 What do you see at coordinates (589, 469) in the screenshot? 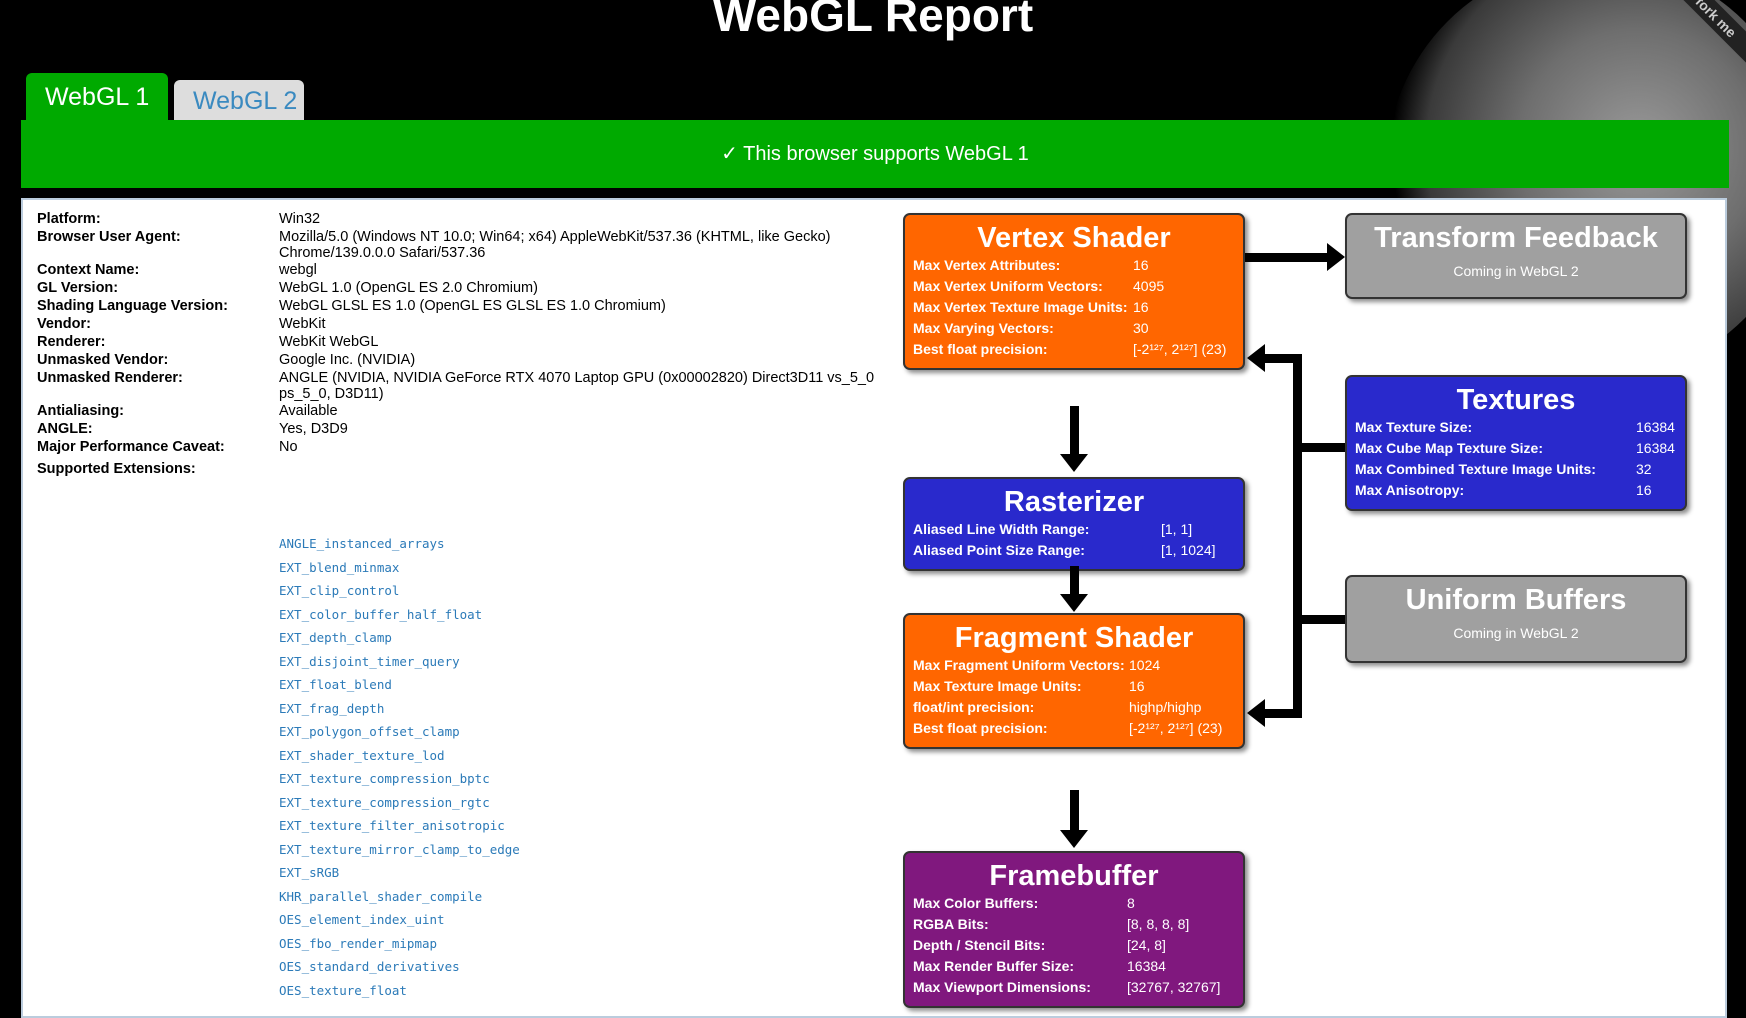
I see `info-value` at bounding box center [589, 469].